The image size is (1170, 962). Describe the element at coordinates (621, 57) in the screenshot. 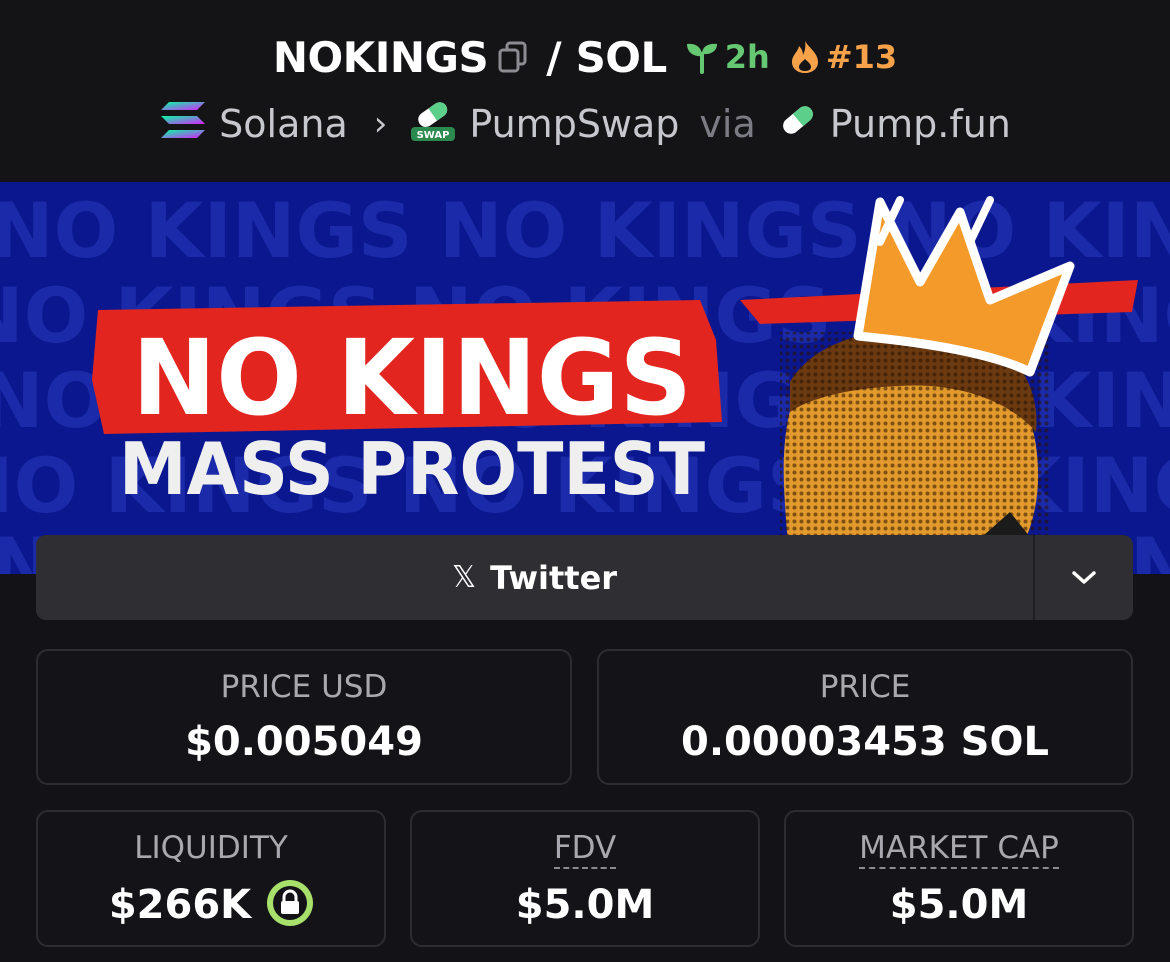

I see `quote-symbol: SOL` at that location.